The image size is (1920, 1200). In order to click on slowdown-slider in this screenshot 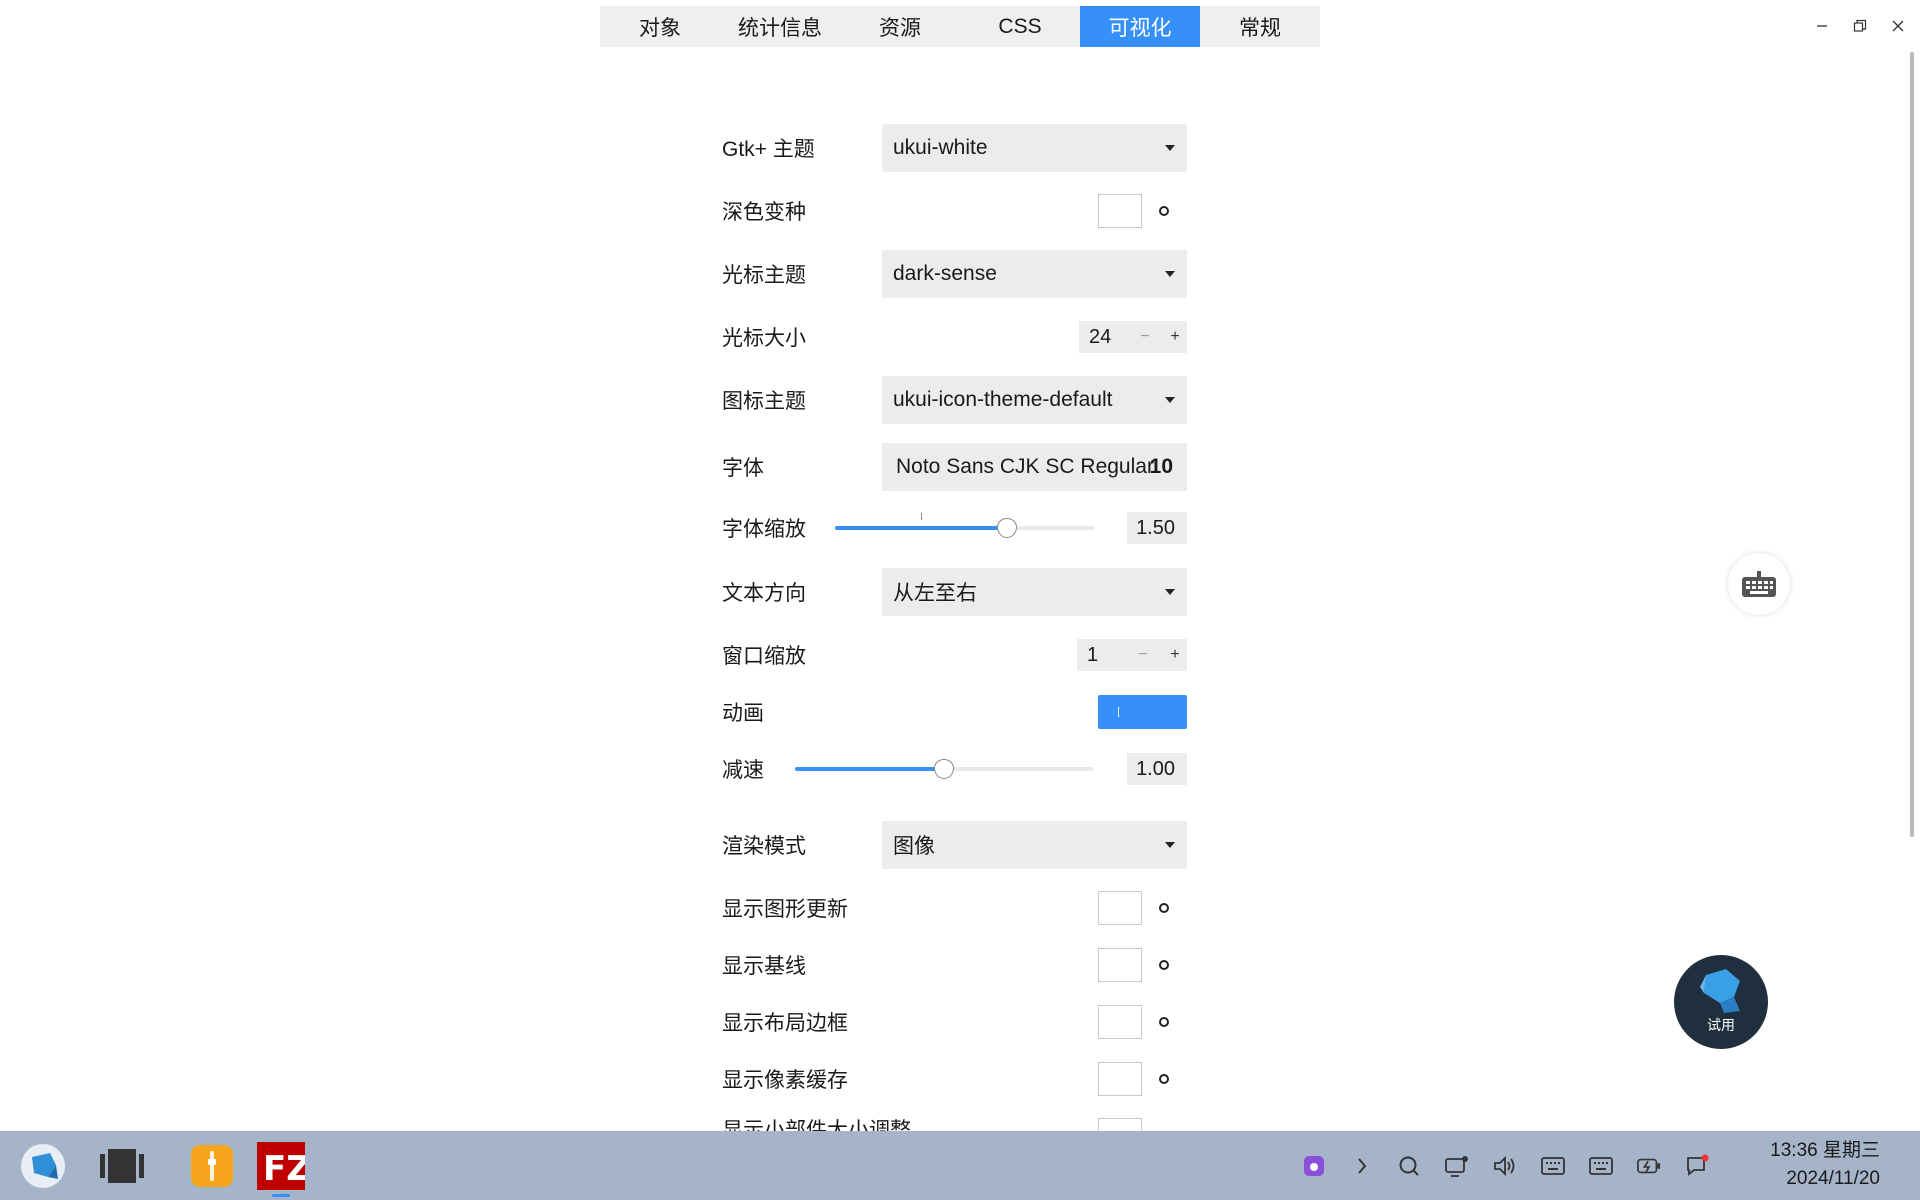, I will do `click(944, 769)`.